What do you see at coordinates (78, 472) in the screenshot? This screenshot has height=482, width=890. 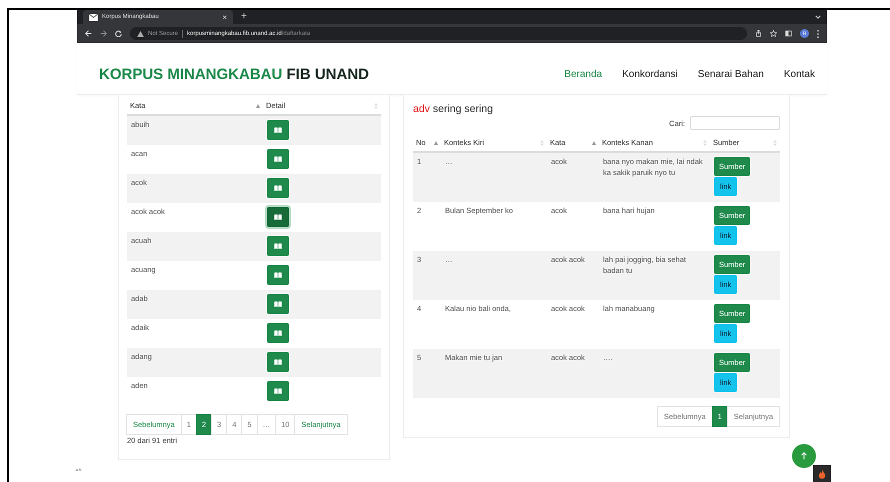 I see `quote-marks: “”` at bounding box center [78, 472].